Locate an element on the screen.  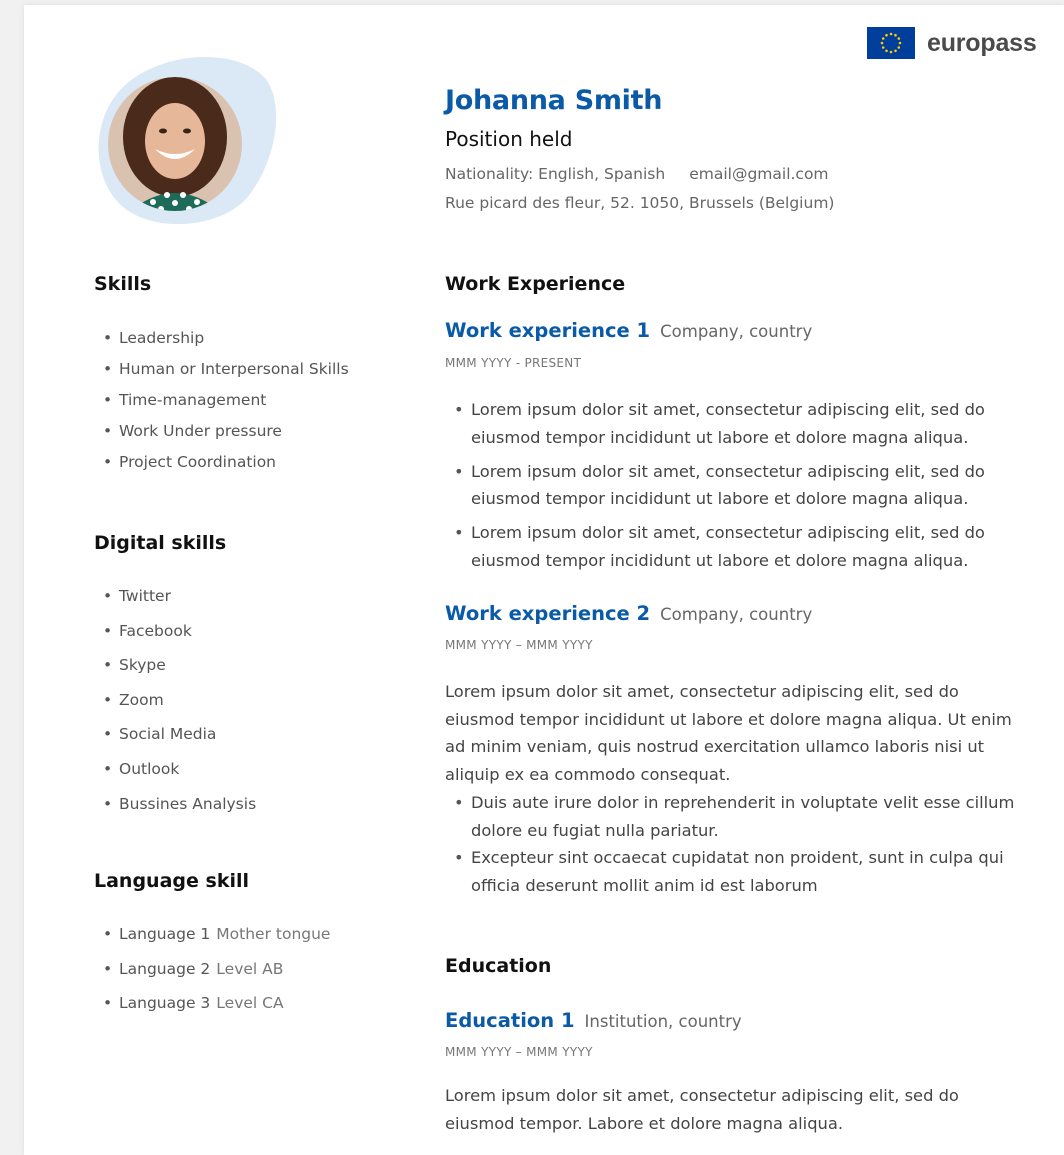
language-name: Language 3 is located at coordinates (165, 1003).